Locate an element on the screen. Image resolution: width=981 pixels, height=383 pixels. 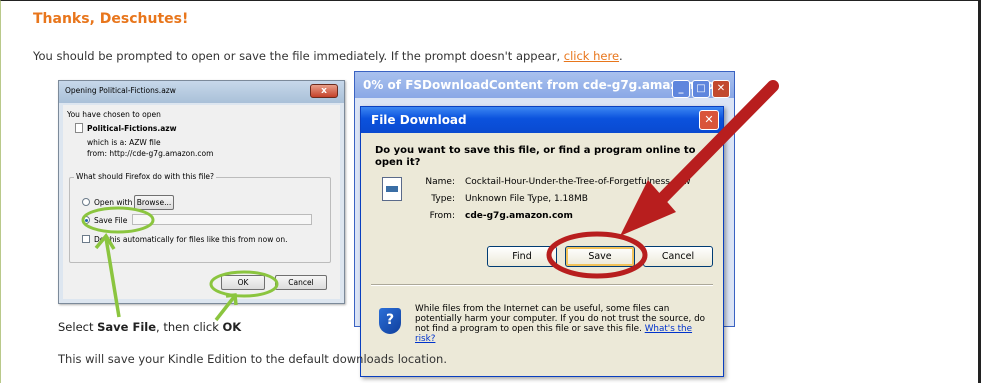
green-arrow-ok is located at coordinates (225, 308).